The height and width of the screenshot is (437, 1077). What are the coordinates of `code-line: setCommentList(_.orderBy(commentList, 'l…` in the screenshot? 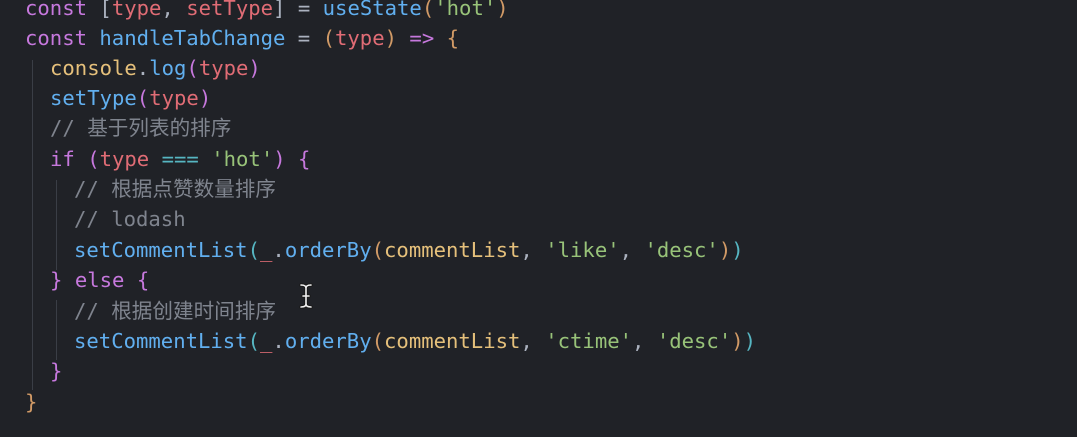 It's located at (409, 250).